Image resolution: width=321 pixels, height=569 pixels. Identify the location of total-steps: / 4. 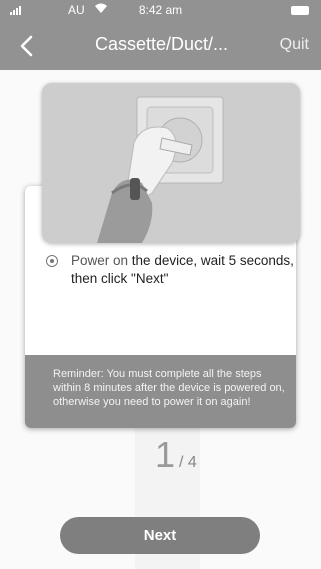
(188, 462).